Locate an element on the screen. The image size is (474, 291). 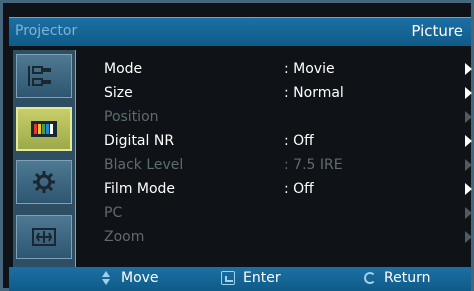
footer-enter-label: Enter is located at coordinates (262, 278).